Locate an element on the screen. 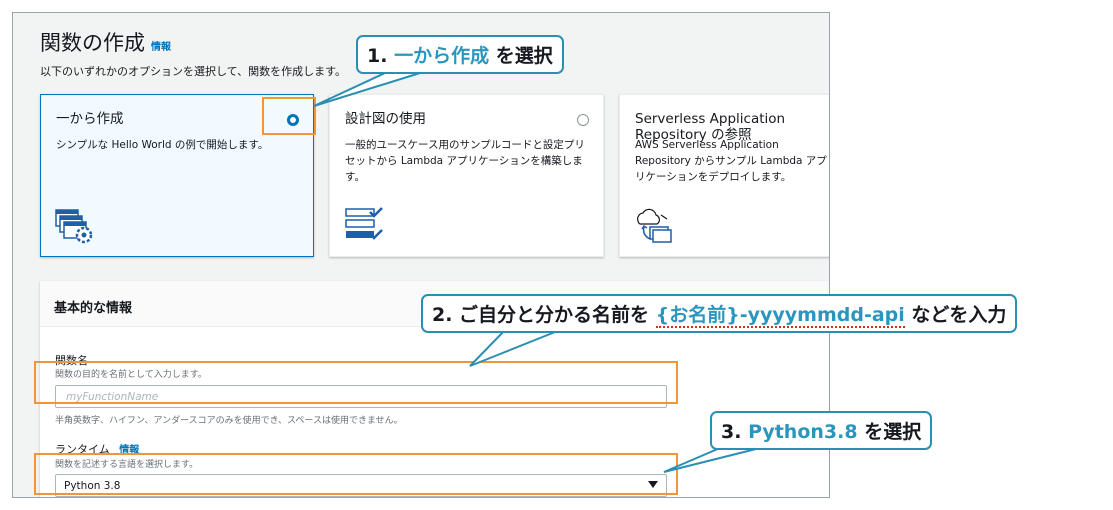 This screenshot has width=1113, height=510. cloud-deploy-icon is located at coordinates (654, 225).